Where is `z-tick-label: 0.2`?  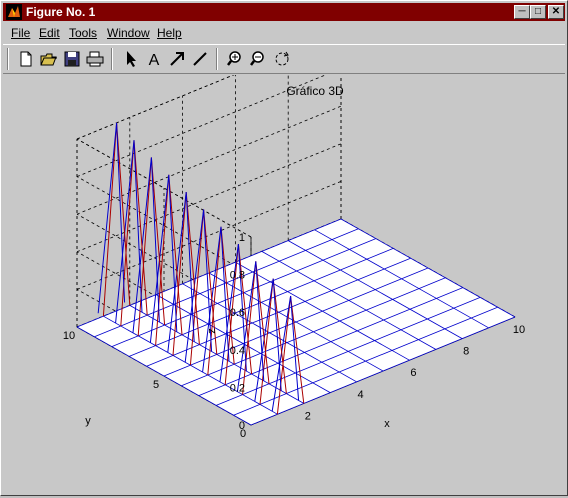
z-tick-label: 0.2 is located at coordinates (237, 388).